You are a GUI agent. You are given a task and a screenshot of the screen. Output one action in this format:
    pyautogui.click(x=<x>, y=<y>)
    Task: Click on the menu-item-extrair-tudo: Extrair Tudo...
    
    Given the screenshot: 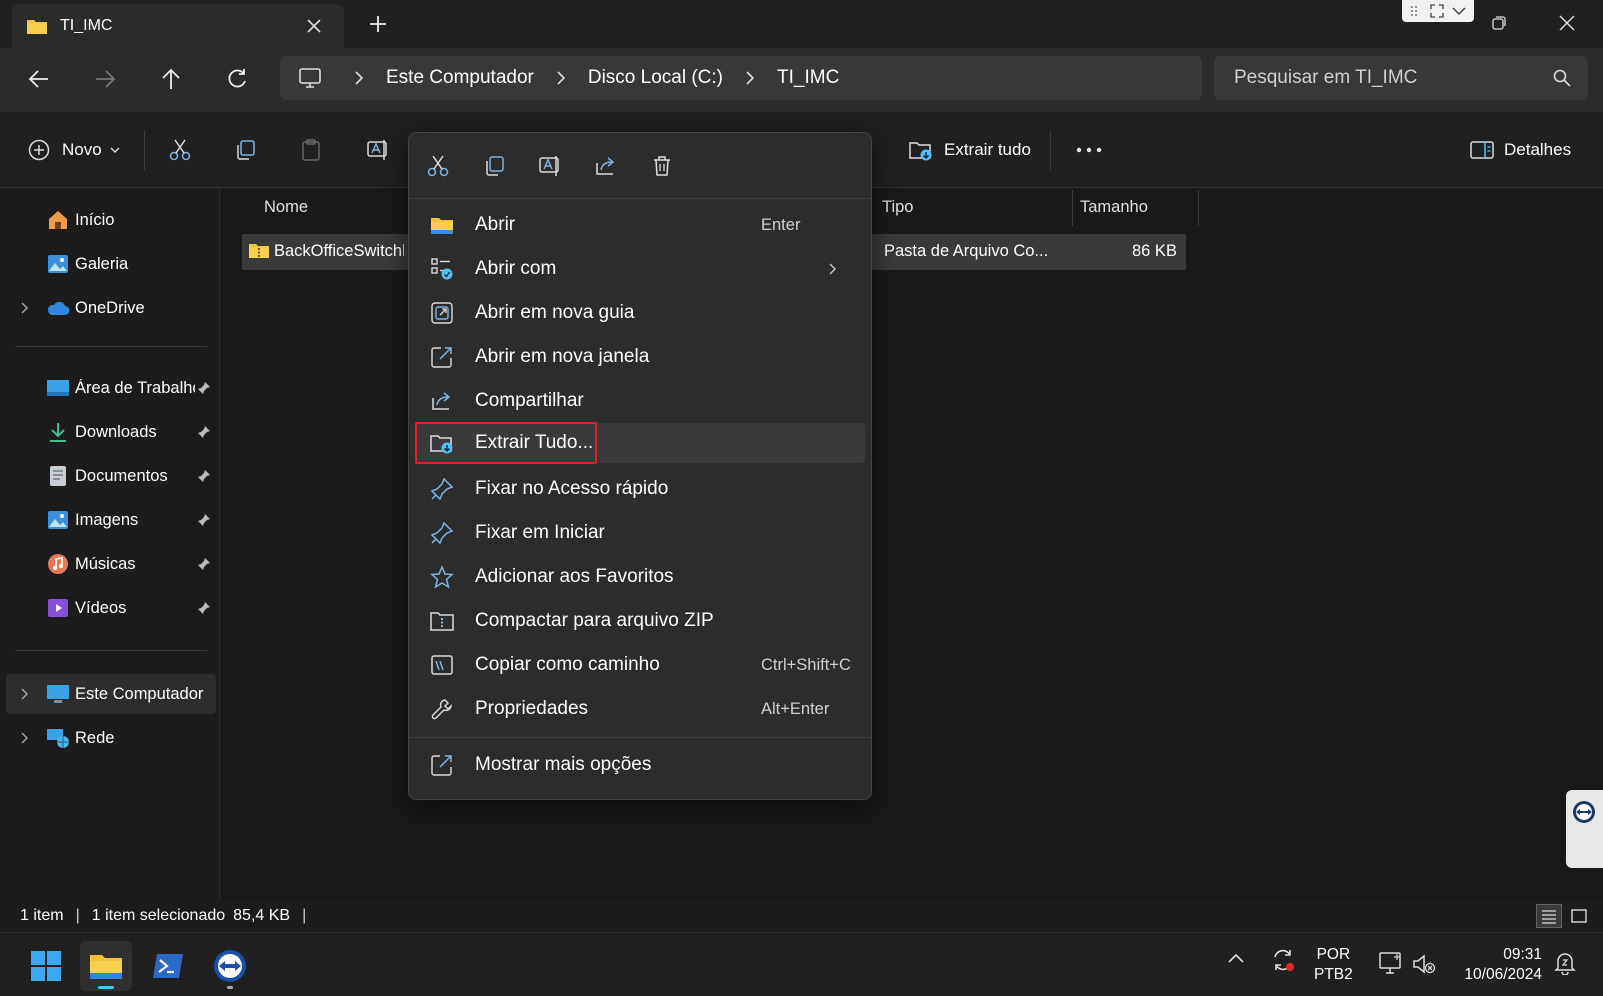 What is the action you would take?
    pyautogui.click(x=640, y=443)
    